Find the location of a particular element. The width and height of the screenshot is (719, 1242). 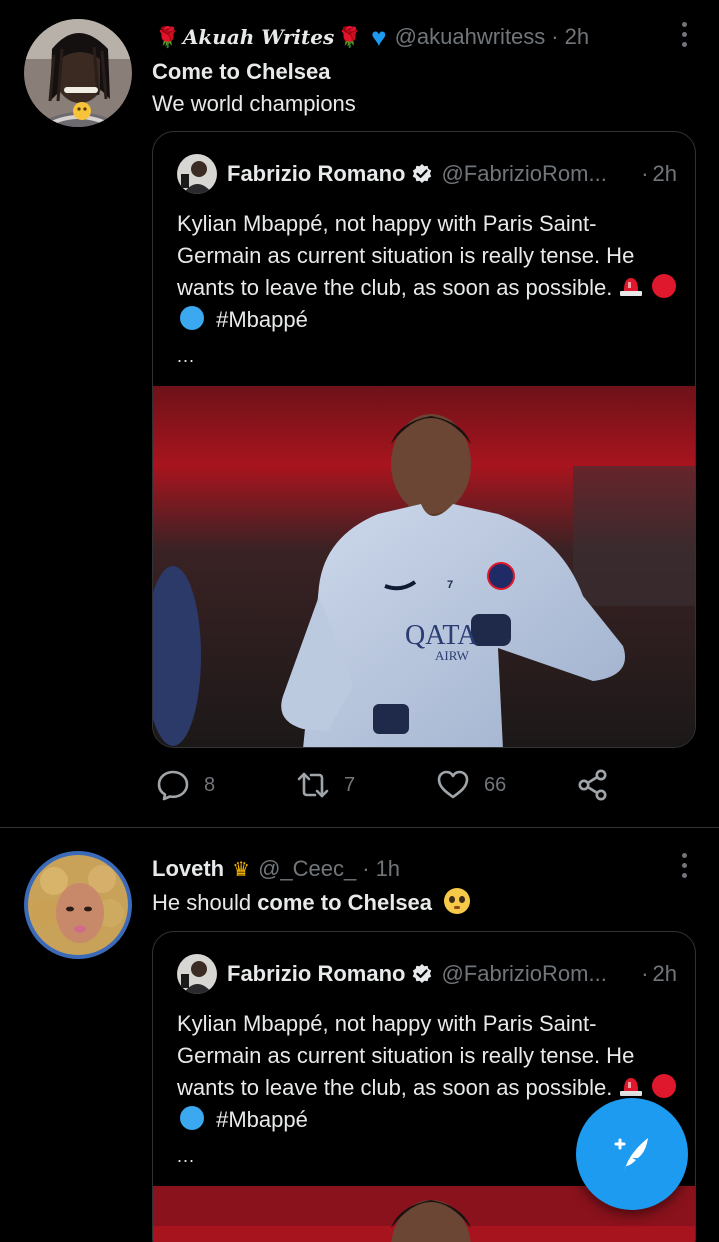

heart-icon is located at coordinates (453, 784).